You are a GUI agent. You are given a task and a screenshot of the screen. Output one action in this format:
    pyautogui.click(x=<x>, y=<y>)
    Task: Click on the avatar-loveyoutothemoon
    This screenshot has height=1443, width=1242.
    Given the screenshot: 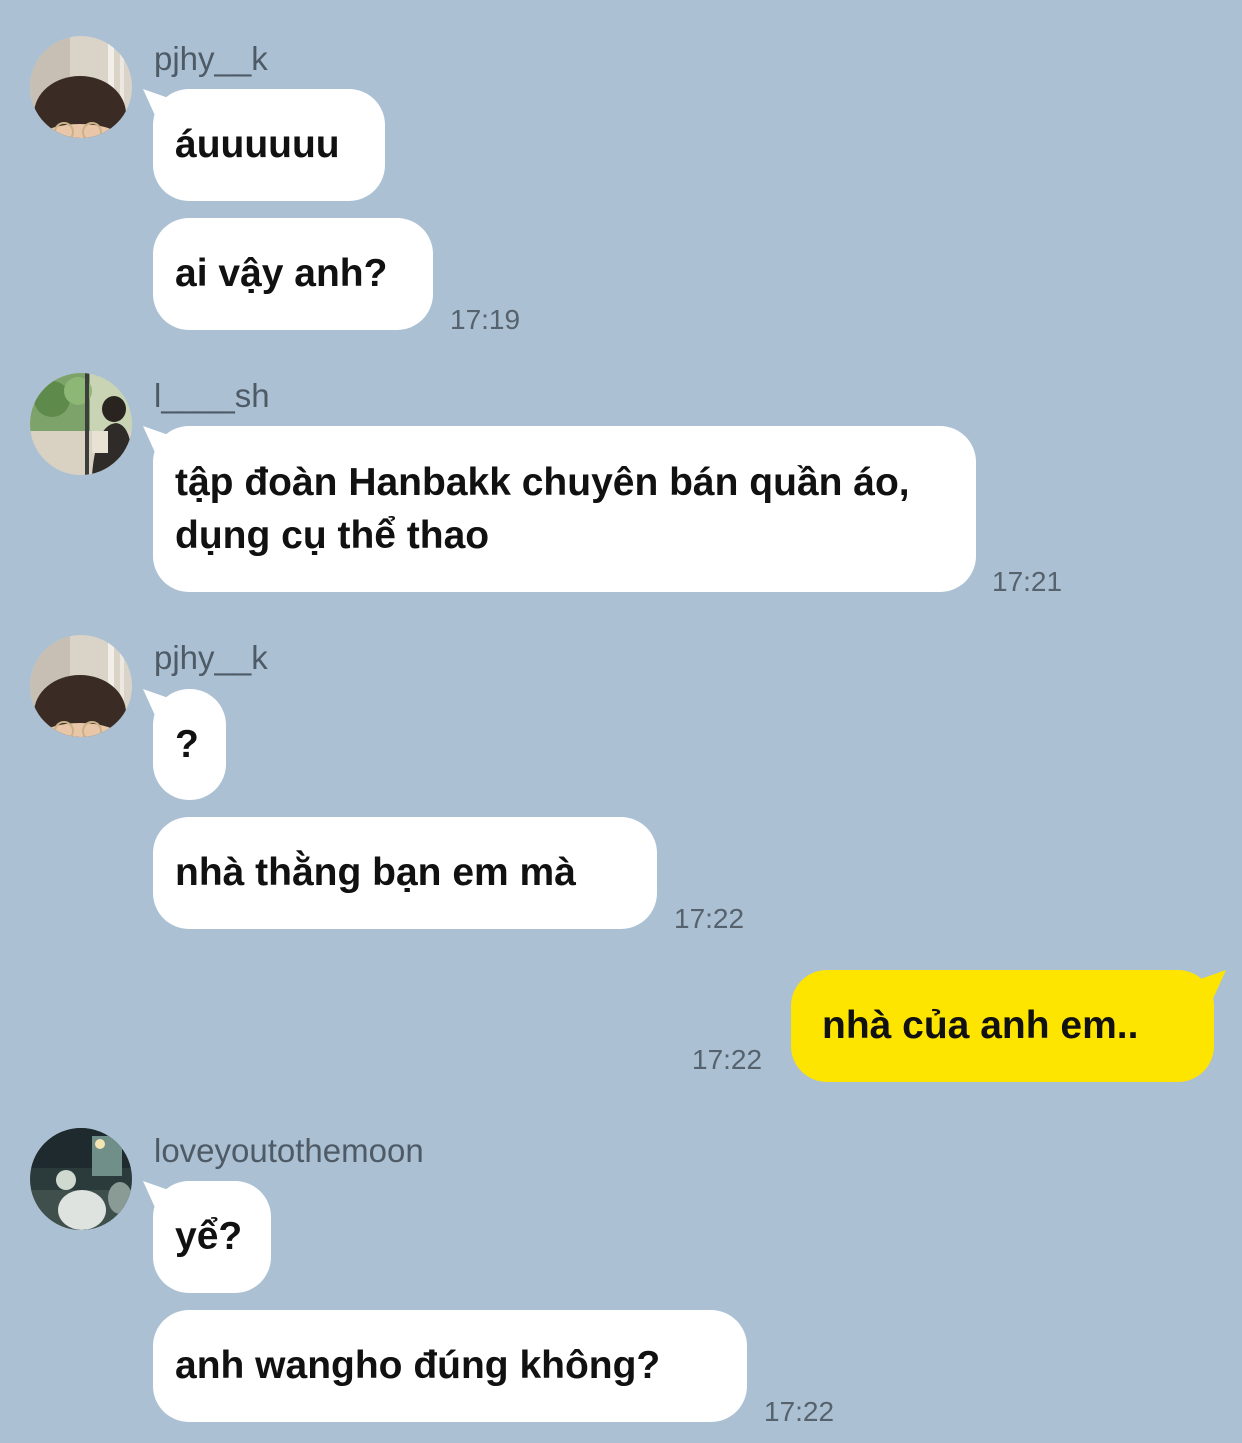 What is the action you would take?
    pyautogui.click(x=81, y=1179)
    